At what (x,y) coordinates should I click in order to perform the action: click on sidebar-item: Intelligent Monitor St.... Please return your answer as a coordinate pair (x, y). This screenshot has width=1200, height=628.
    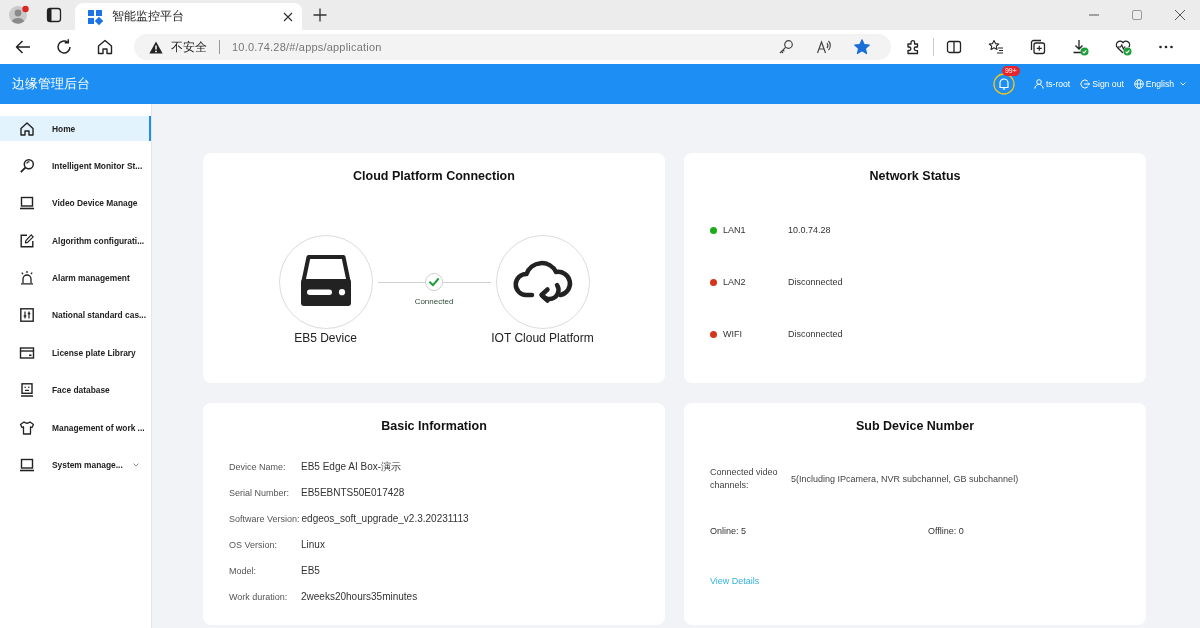
    Looking at the image, I should click on (75, 166).